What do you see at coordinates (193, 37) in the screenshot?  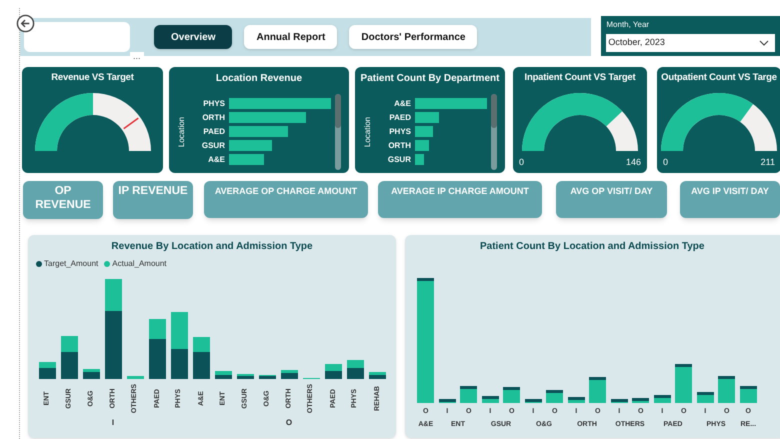 I see `nav-tab: Overview` at bounding box center [193, 37].